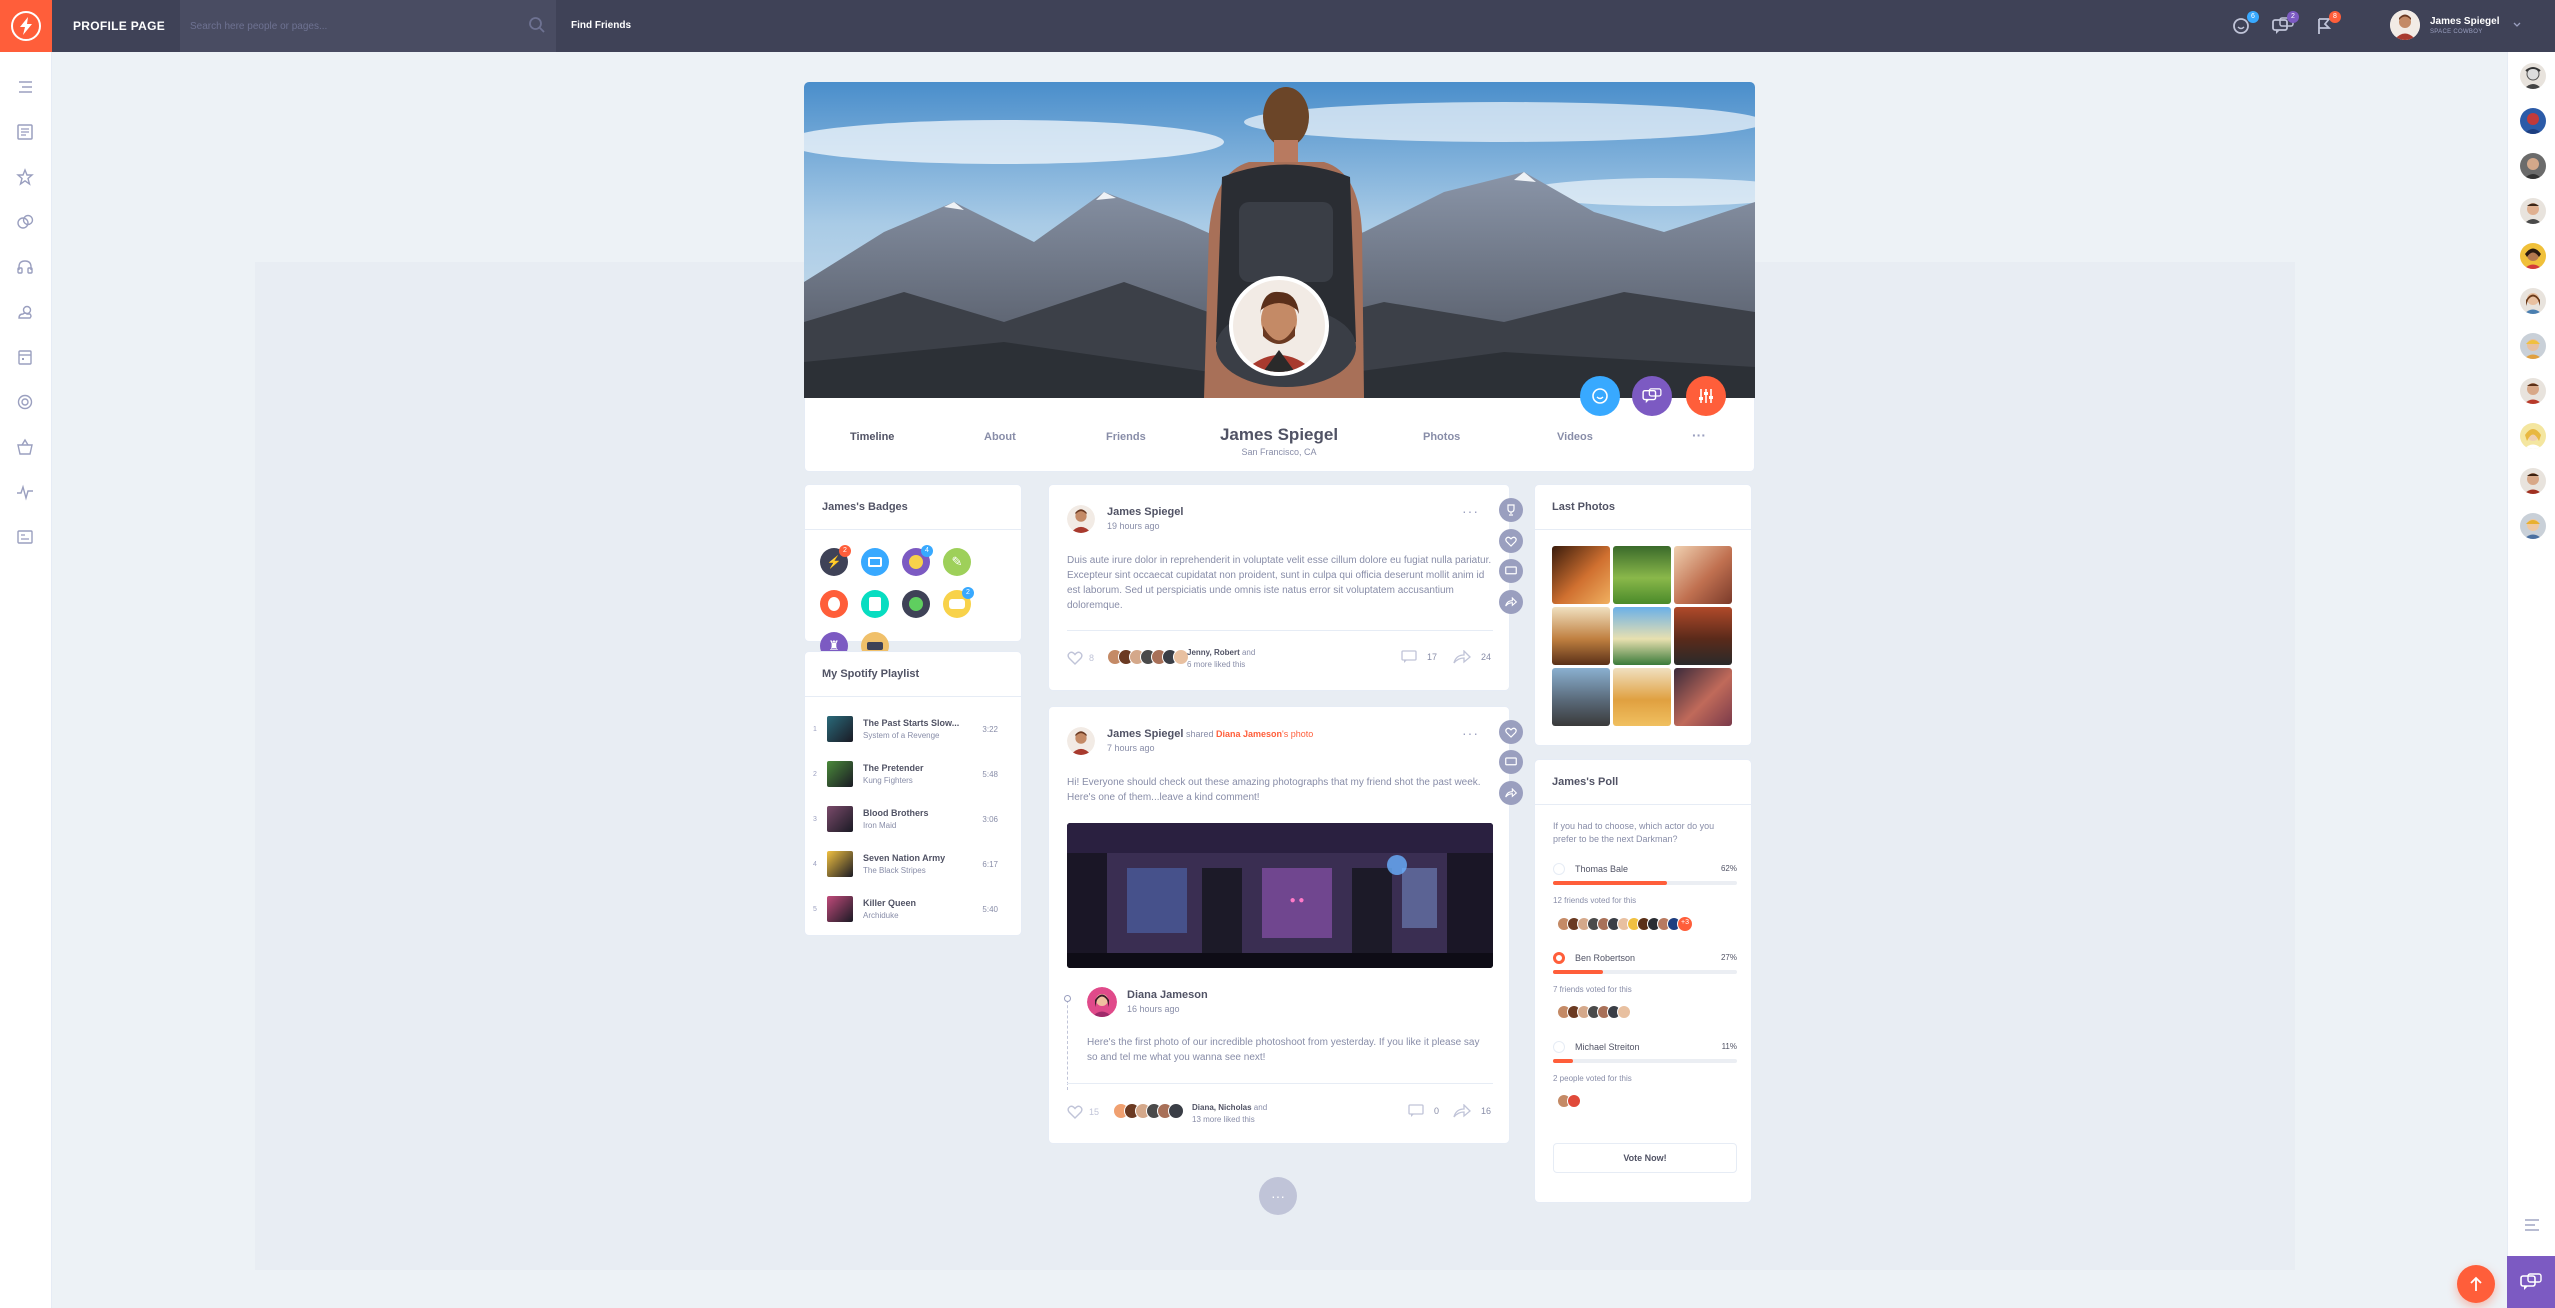  Describe the element at coordinates (1278, 1196) in the screenshot. I see `load-more-button: ···` at that location.